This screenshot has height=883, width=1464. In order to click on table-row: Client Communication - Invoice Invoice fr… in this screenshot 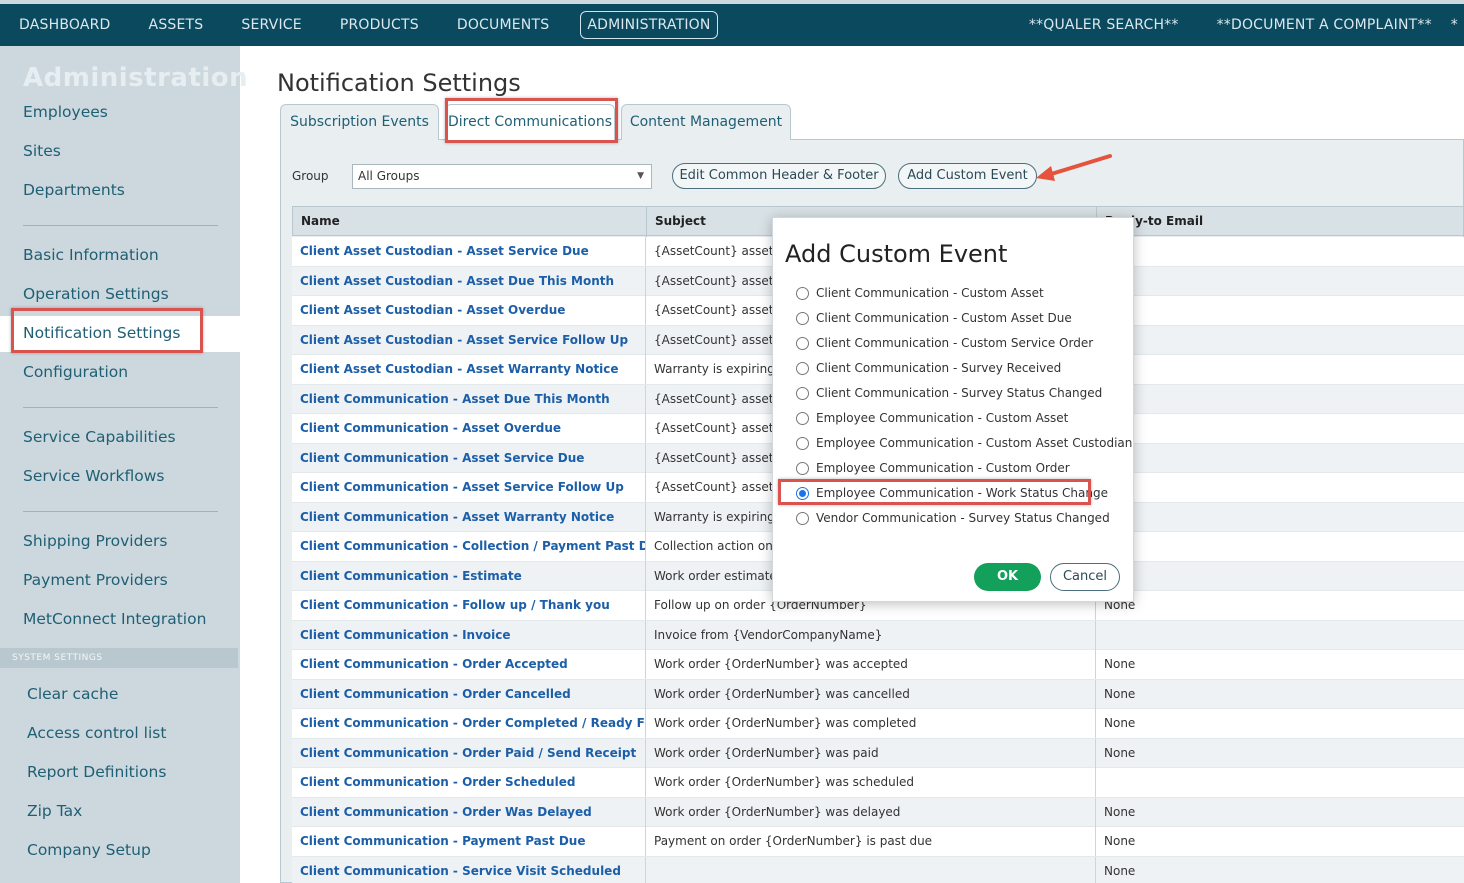, I will do `click(878, 635)`.